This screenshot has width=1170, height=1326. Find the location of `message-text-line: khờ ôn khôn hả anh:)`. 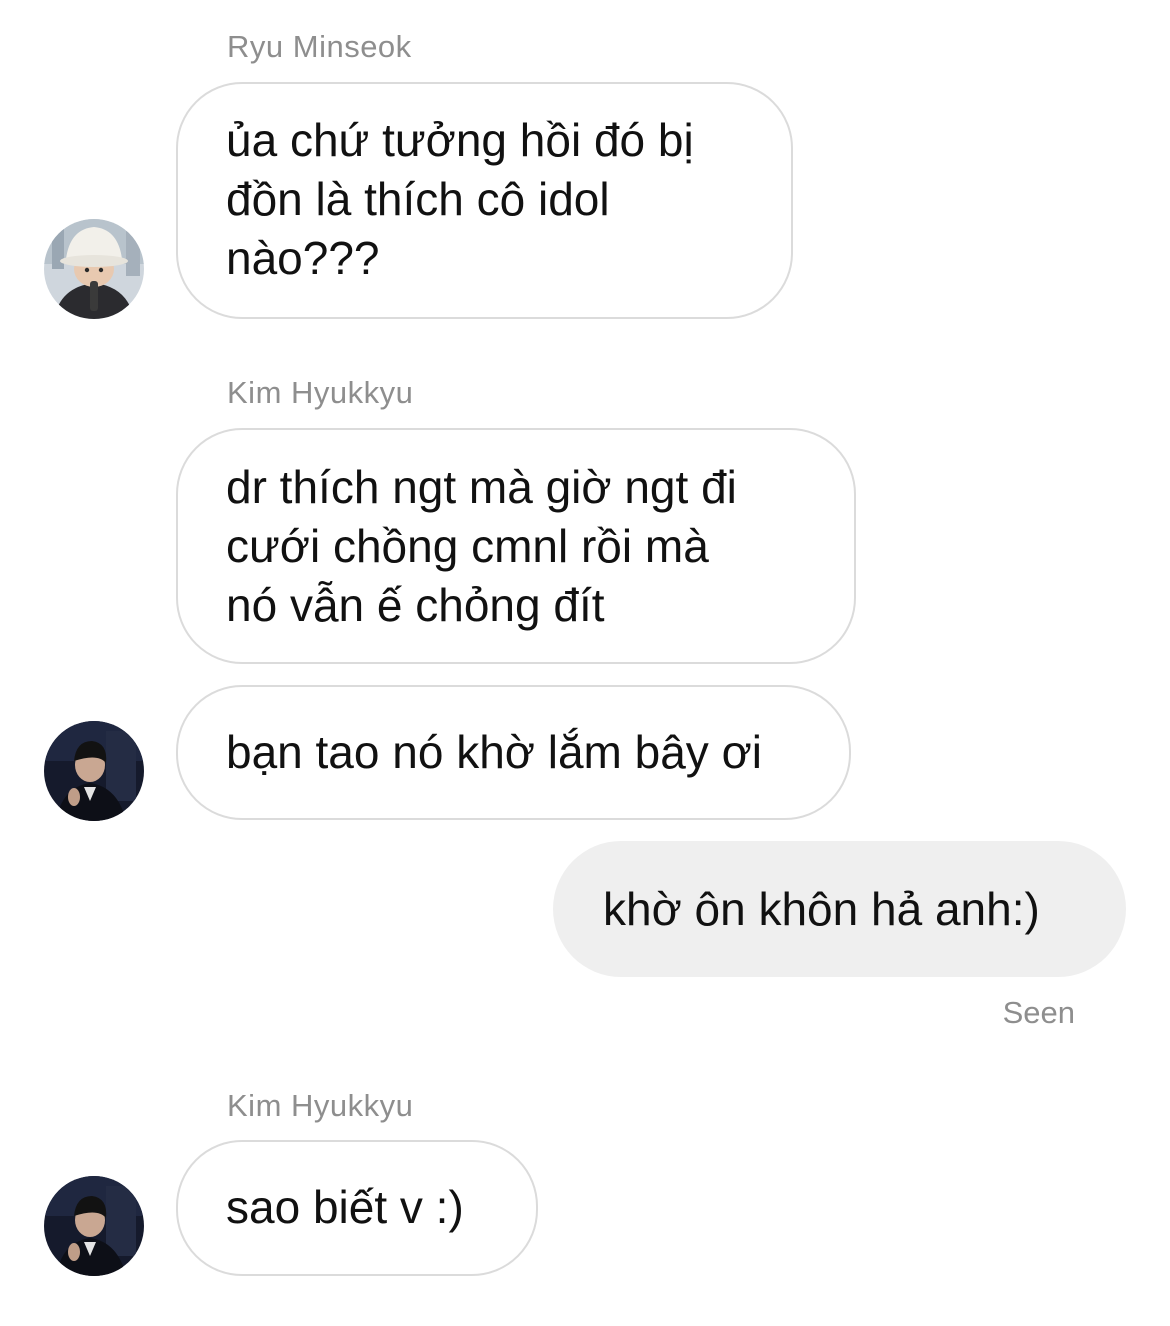

message-text-line: khờ ôn khôn hả anh:) is located at coordinates (821, 909).